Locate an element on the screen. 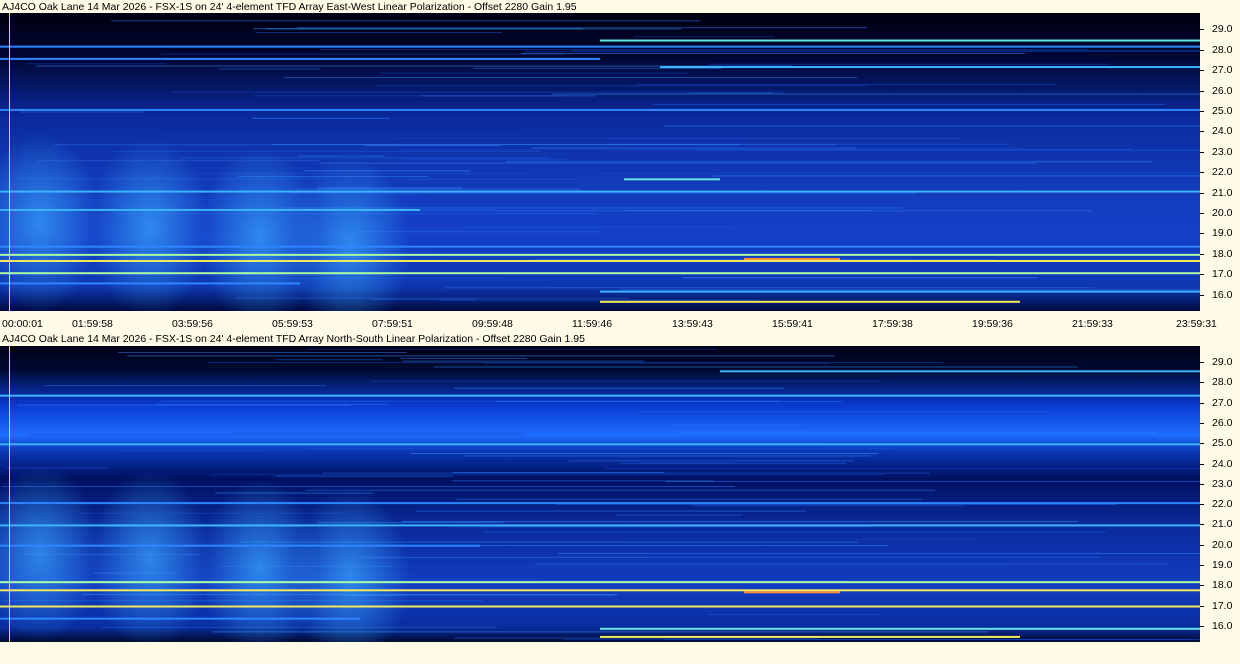 Image resolution: width=1240 pixels, height=664 pixels. y-tick-label: 19.0 is located at coordinates (1222, 564).